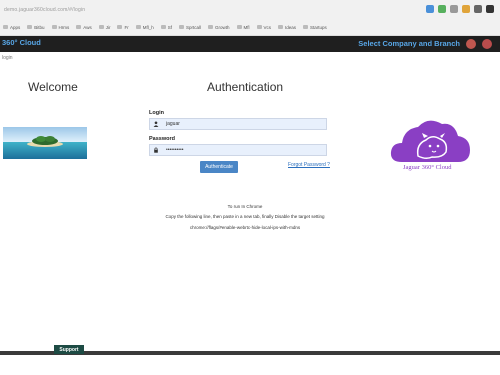 The image size is (500, 375). What do you see at coordinates (490, 9) in the screenshot?
I see `menu-icon` at bounding box center [490, 9].